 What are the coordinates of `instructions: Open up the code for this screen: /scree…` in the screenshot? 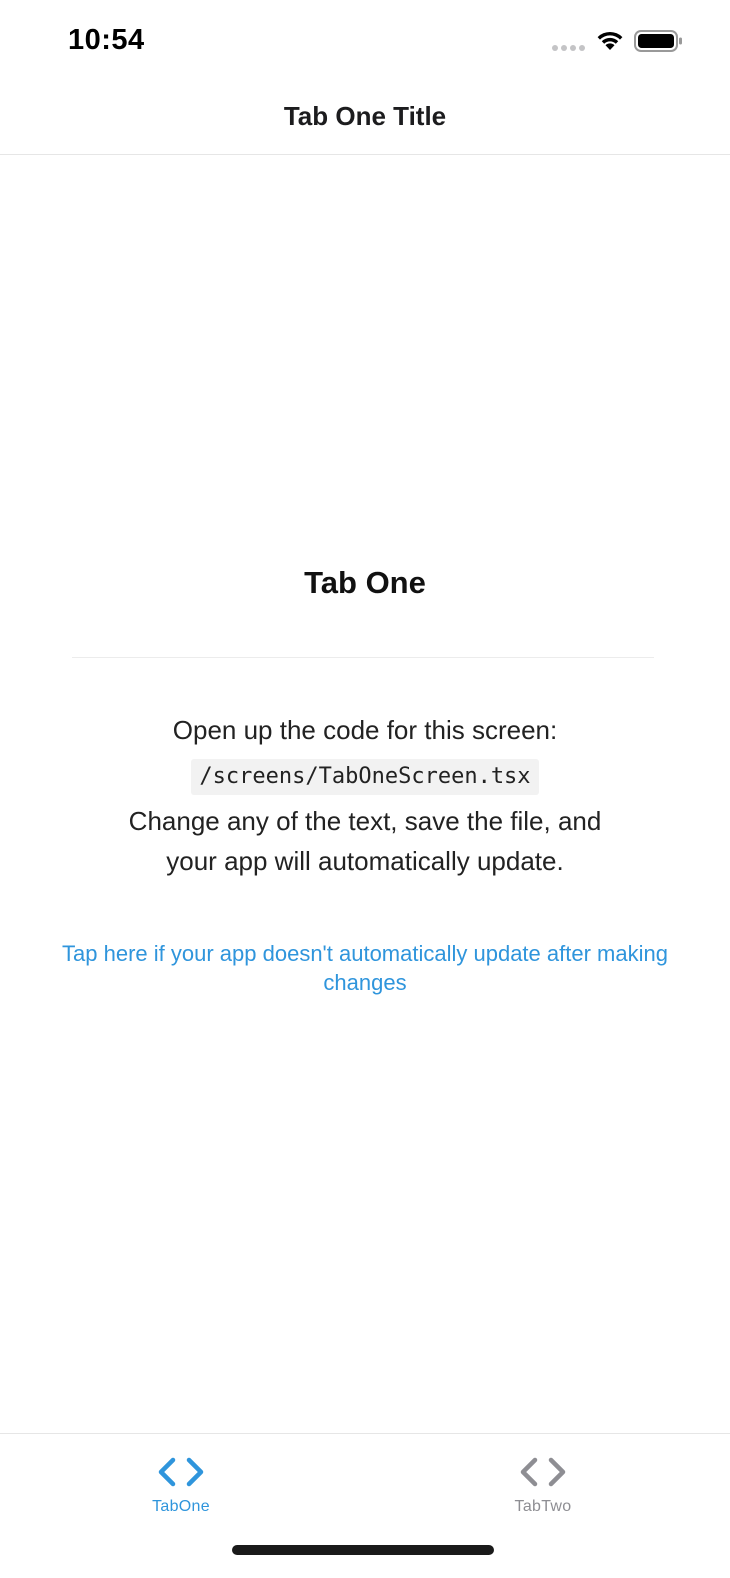 It's located at (365, 795).